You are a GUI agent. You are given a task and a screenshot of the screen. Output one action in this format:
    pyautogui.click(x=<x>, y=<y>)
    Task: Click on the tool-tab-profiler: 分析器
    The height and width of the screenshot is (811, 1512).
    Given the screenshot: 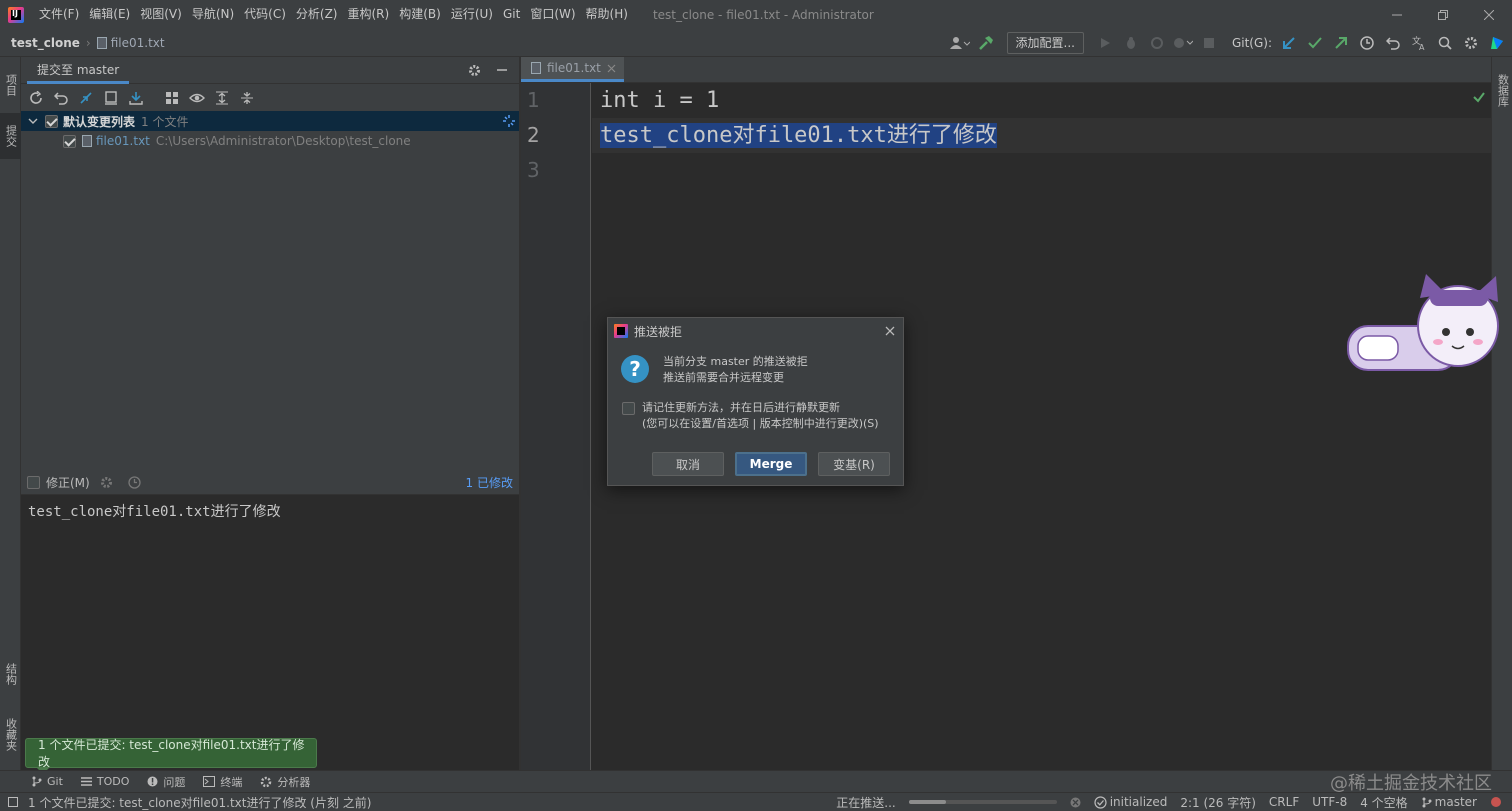 What is the action you would take?
    pyautogui.click(x=285, y=782)
    